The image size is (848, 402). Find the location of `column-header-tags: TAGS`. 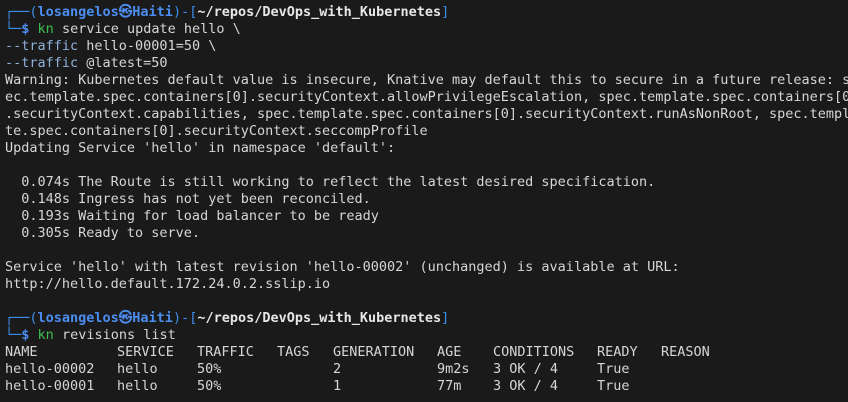

column-header-tags: TAGS is located at coordinates (293, 352).